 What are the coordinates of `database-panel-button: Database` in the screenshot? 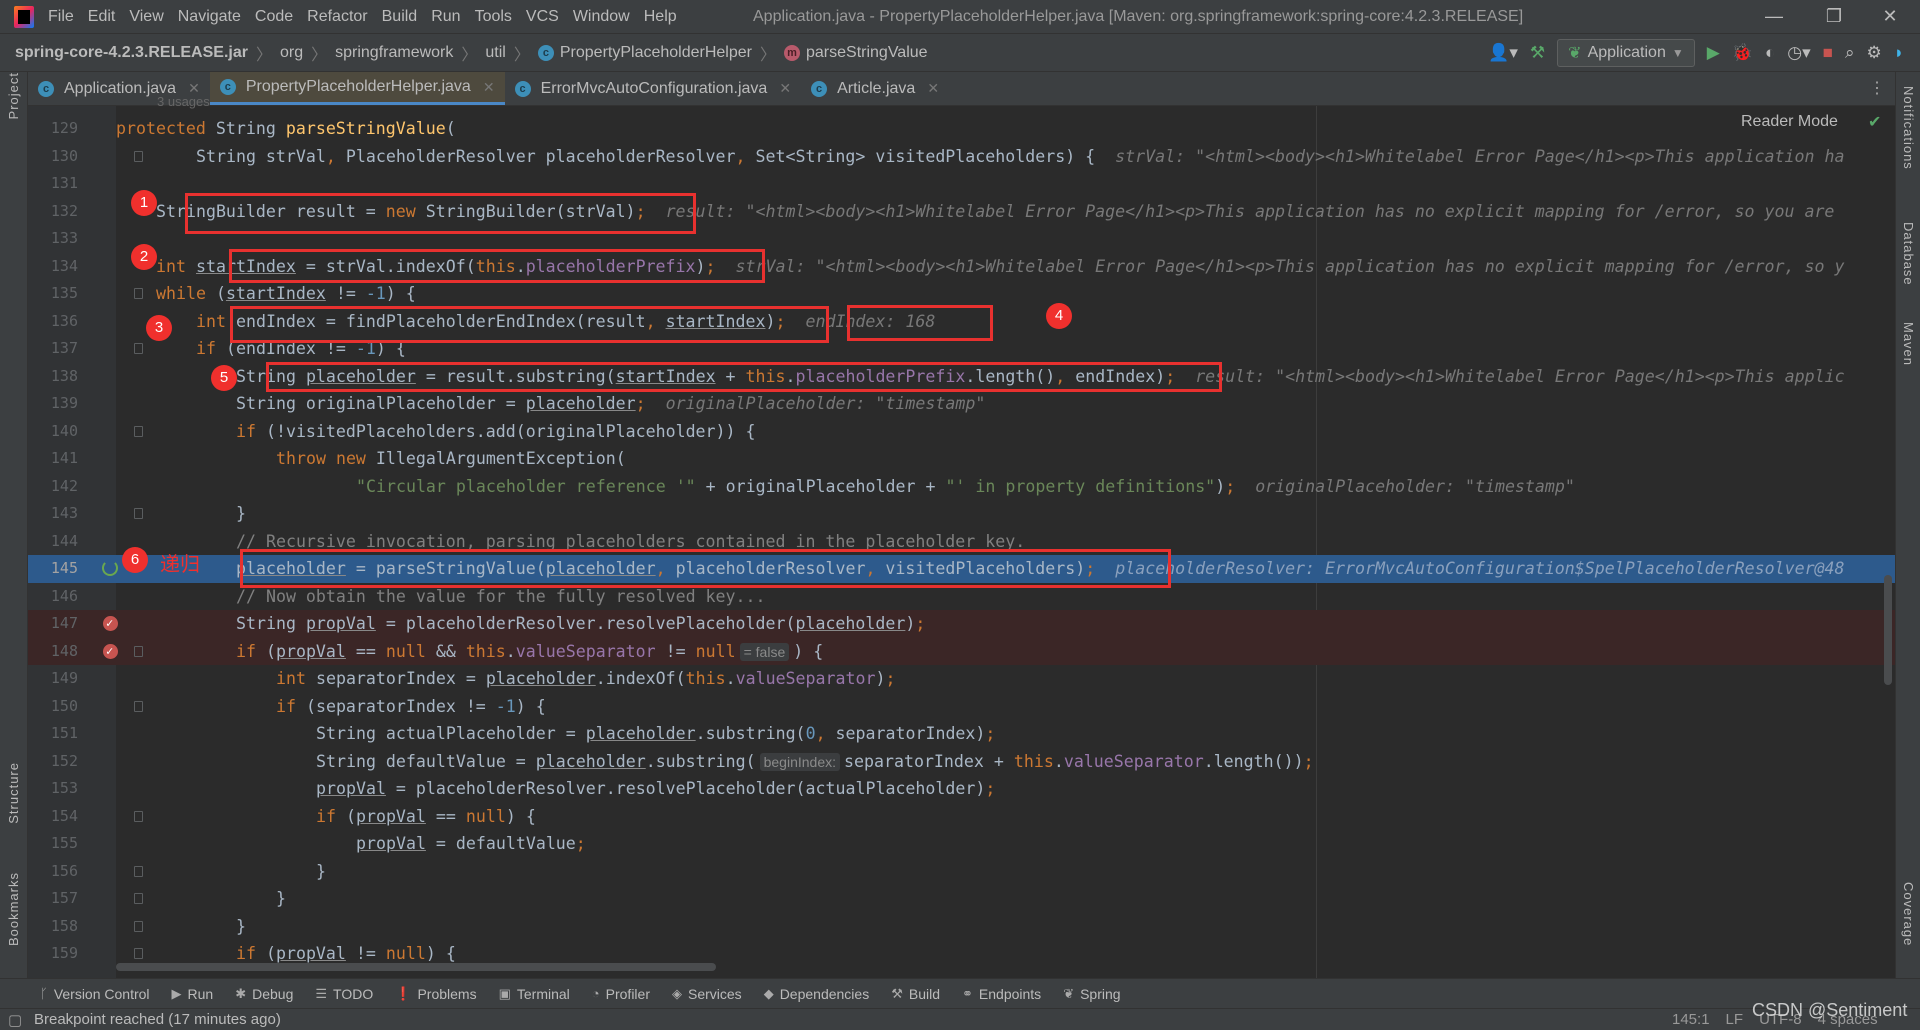 It's located at (1908, 254).